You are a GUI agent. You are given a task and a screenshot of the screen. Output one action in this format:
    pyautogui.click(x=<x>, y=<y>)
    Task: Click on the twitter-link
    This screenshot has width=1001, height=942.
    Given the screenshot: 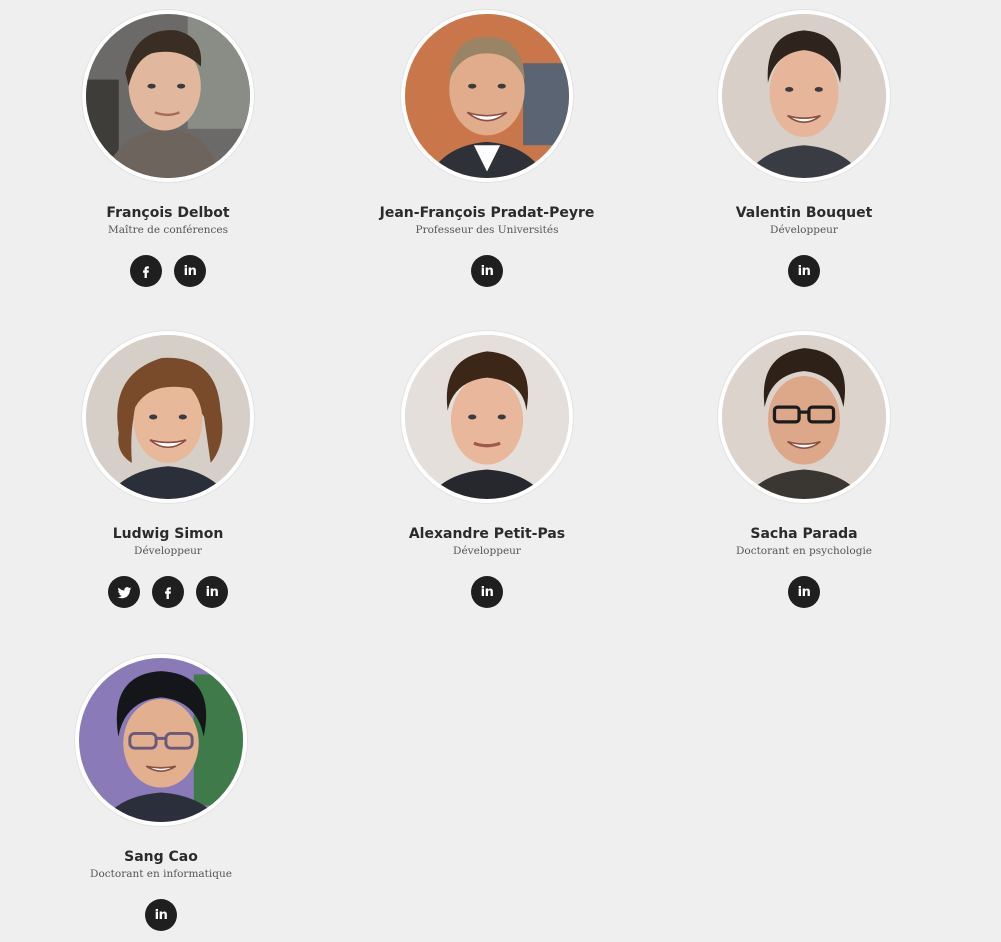 What is the action you would take?
    pyautogui.click(x=124, y=592)
    